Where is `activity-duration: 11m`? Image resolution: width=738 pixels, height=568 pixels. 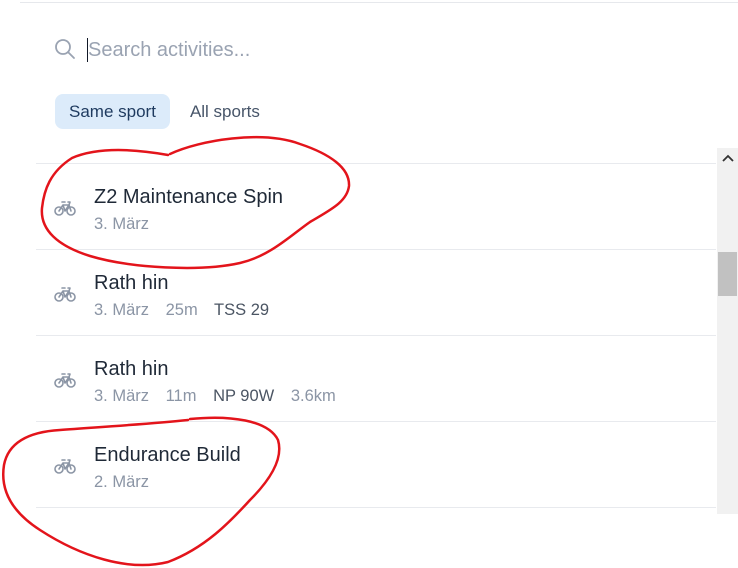
activity-duration: 11m is located at coordinates (181, 396).